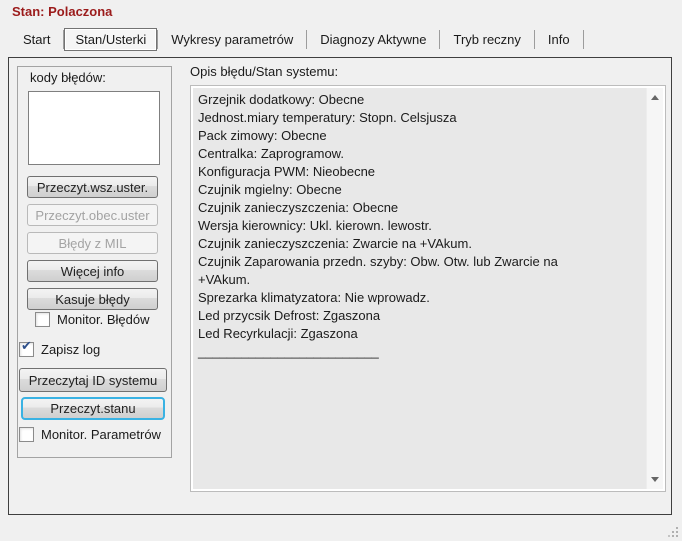 This screenshot has width=682, height=541. What do you see at coordinates (278, 333) in the screenshot?
I see `status-line: Led Recyrkulacji: Zgaszona` at bounding box center [278, 333].